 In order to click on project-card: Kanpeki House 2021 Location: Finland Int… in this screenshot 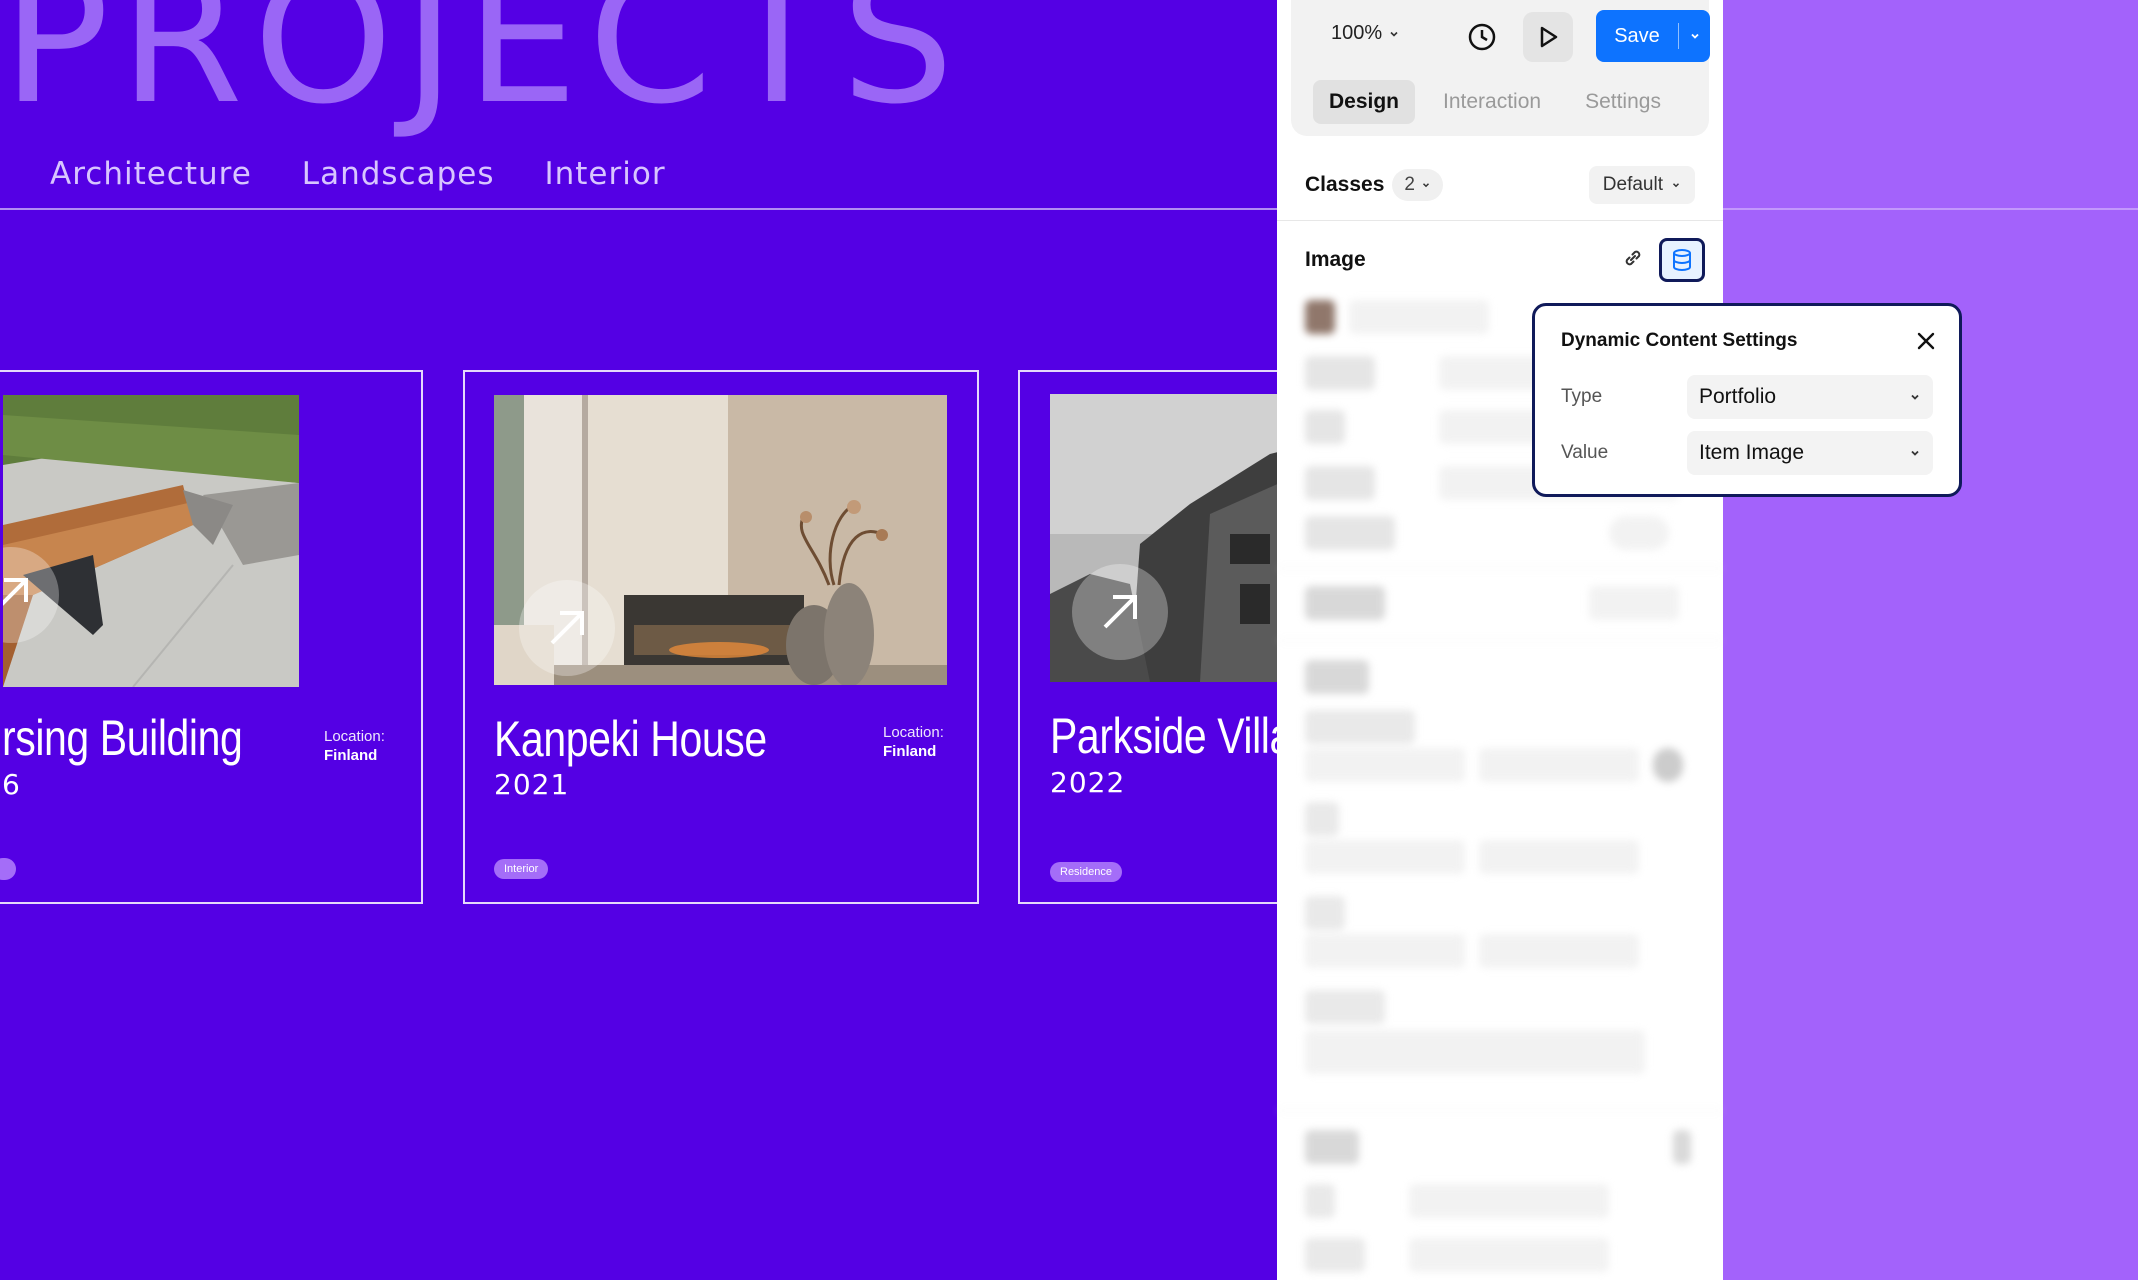, I will do `click(721, 637)`.